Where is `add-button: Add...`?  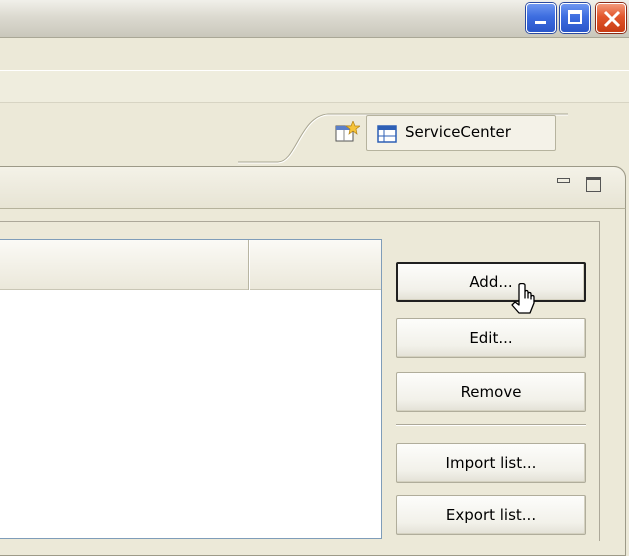 add-button: Add... is located at coordinates (491, 282).